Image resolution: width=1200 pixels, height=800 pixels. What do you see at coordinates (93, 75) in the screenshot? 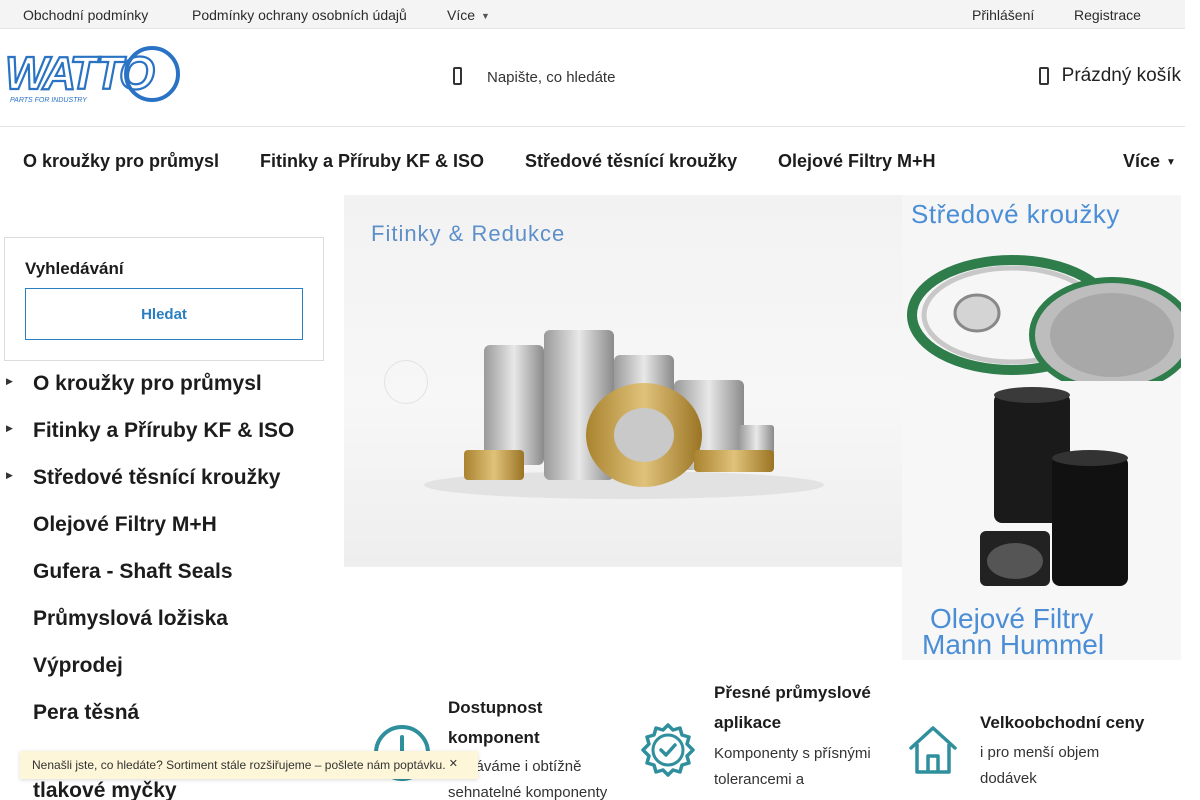
I see `watto-logo: WATTO PARTS FOR INDUSTRY` at bounding box center [93, 75].